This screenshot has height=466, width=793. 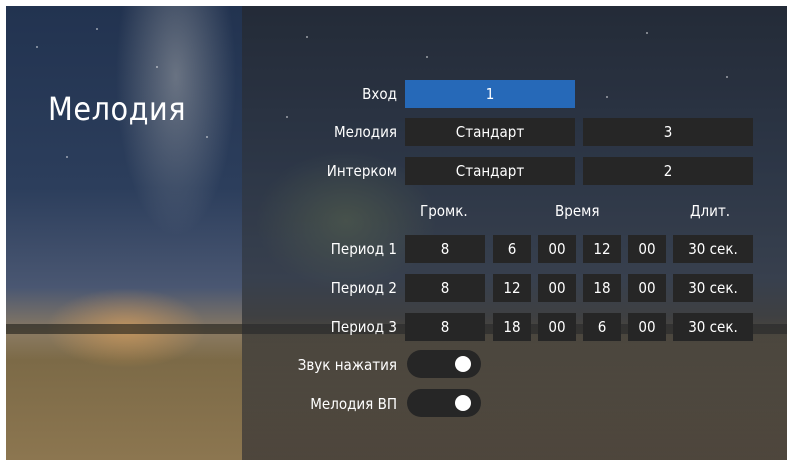 I want to click on period-2-end-hour: 18, so click(x=602, y=288).